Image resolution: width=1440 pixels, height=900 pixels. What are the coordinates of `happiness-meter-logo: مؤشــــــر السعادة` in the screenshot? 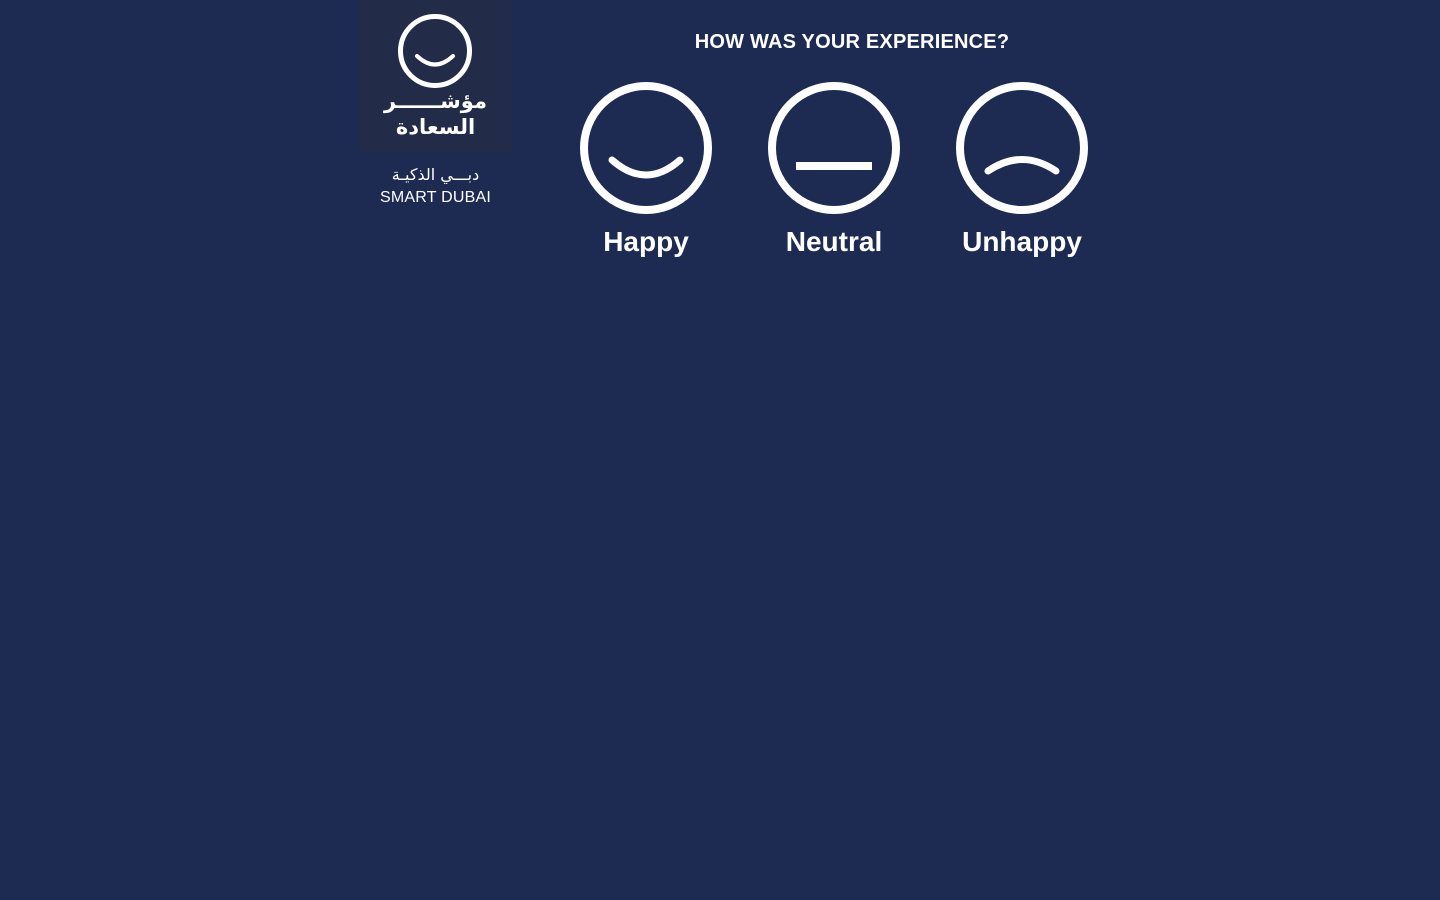 It's located at (435, 76).